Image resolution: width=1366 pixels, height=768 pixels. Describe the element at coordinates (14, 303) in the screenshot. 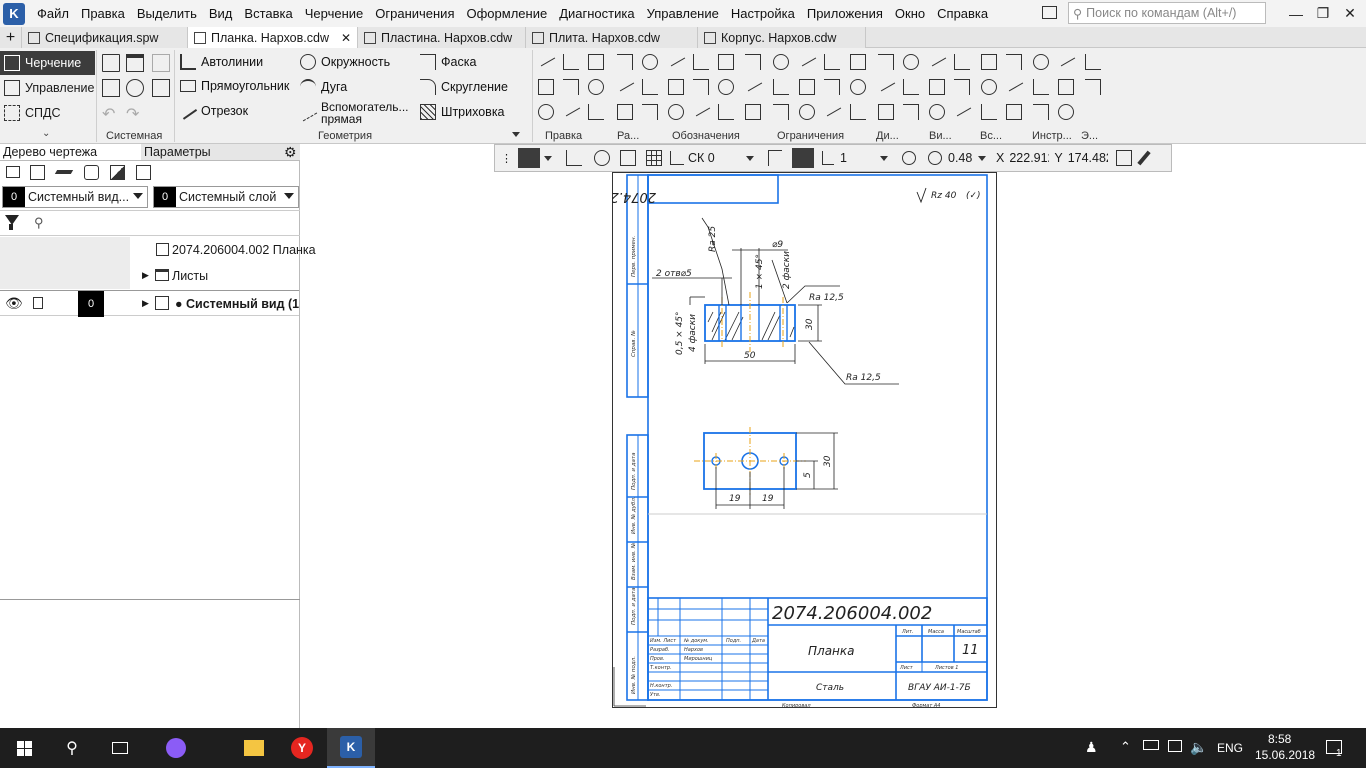

I see `eye-icon: 👁` at that location.